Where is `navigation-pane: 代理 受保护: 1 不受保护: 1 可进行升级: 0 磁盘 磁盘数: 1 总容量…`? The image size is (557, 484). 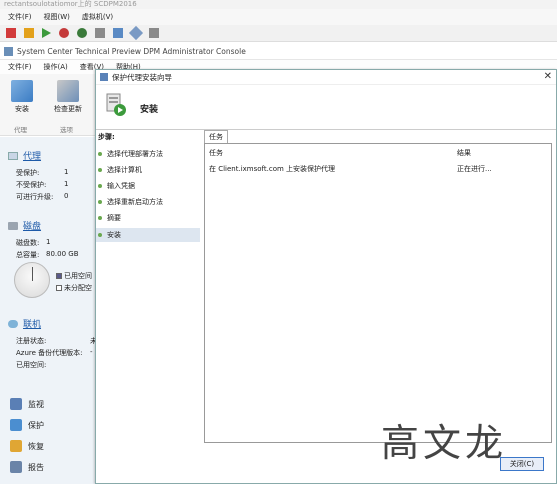 navigation-pane: 代理 受保护: 1 不受保护: 1 可进行升级: 0 磁盘 磁盘数: 1 总容量… is located at coordinates (48, 310).